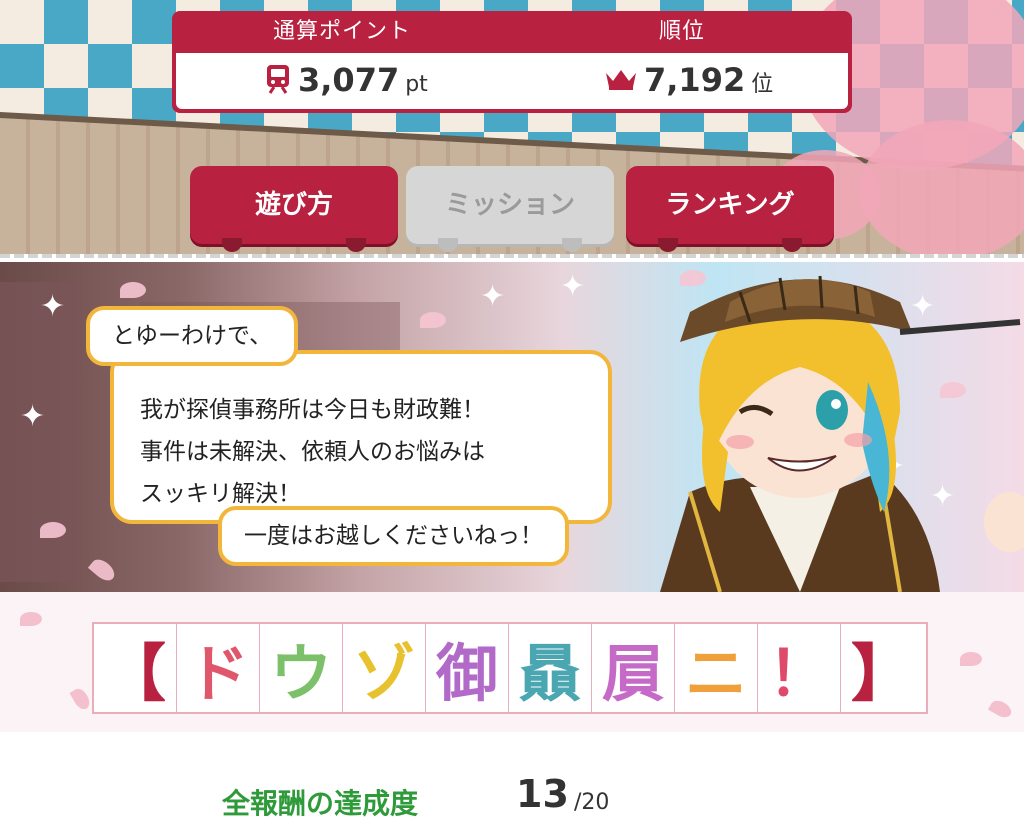 The image size is (1024, 822). I want to click on speech-line: 我が探偵事務所は今日も財政難！, so click(312, 410).